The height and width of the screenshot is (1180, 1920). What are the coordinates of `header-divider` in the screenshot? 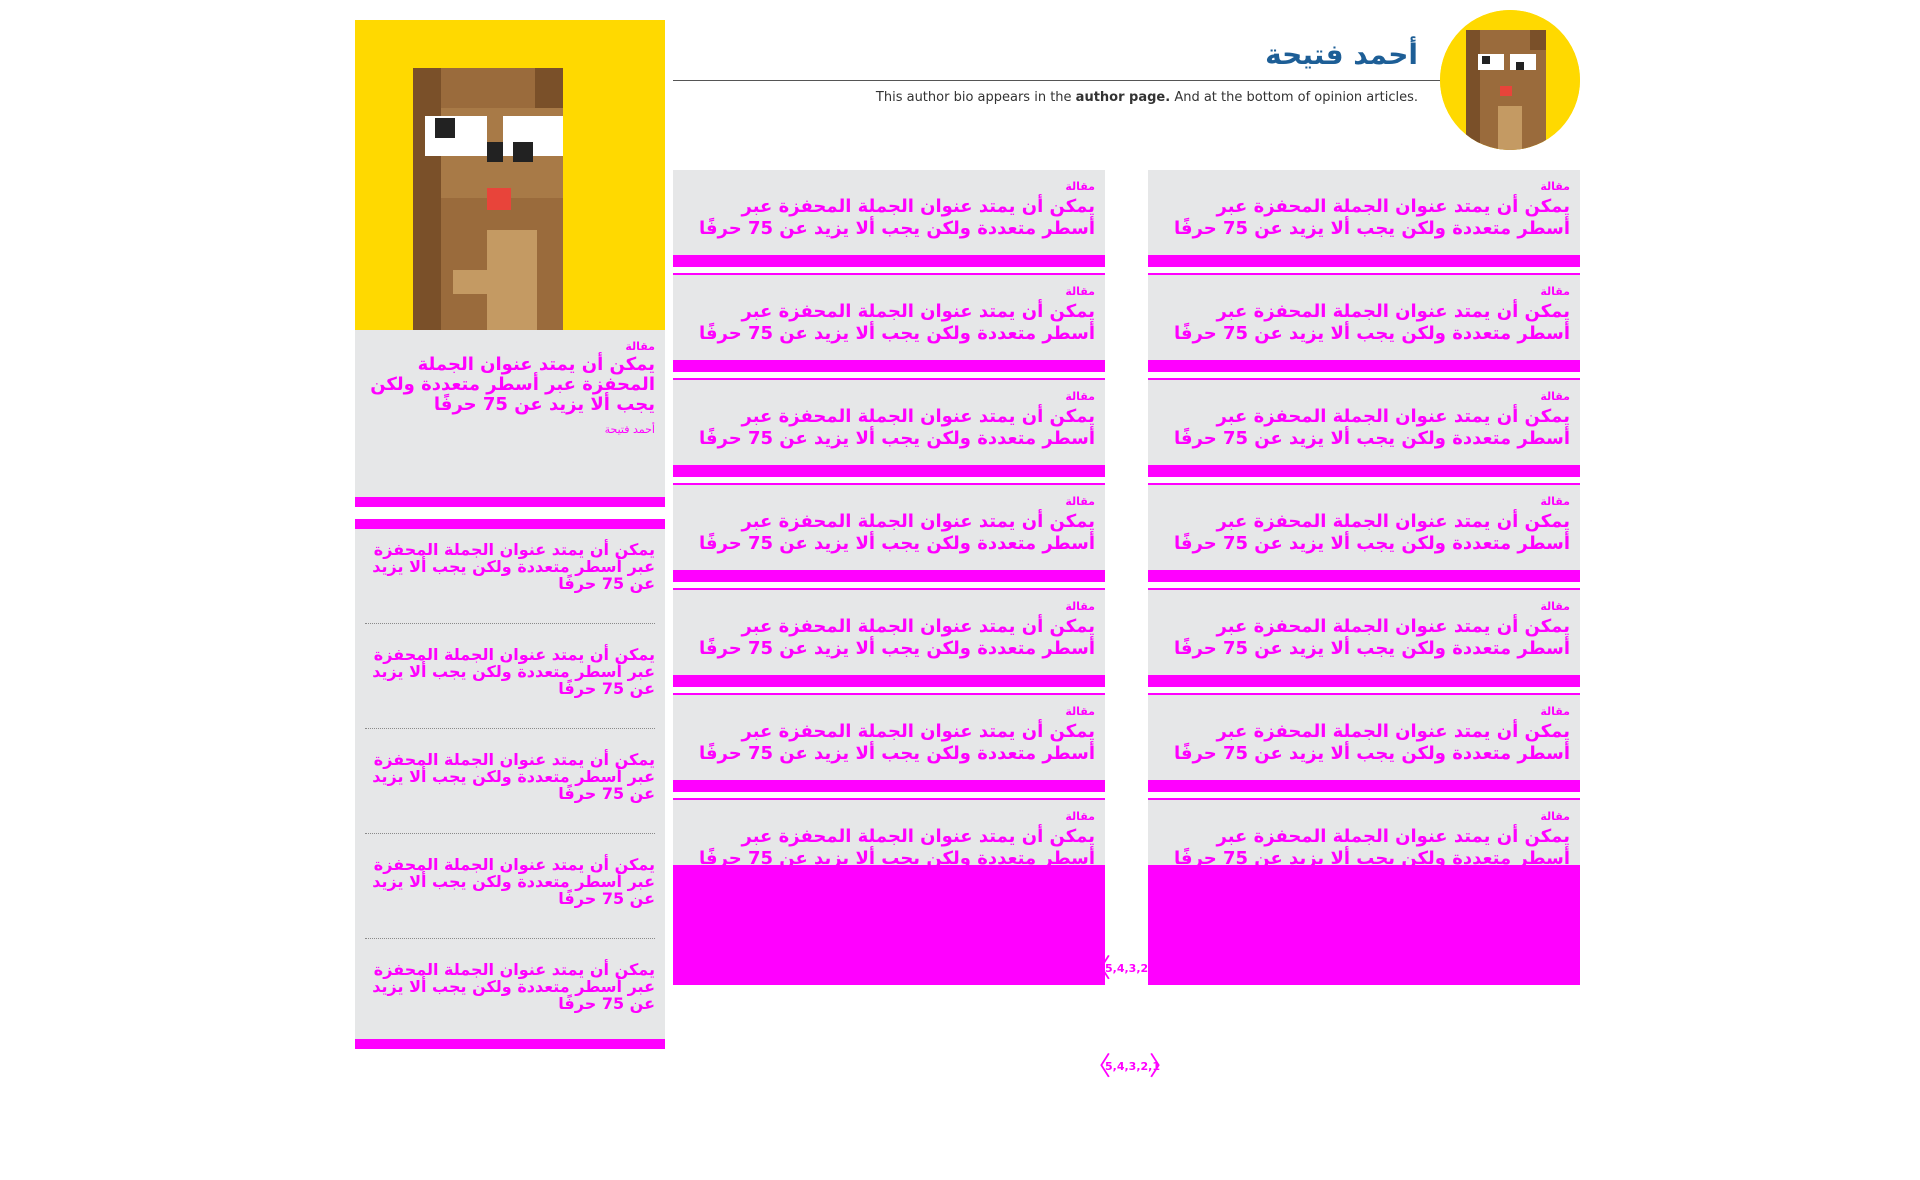 It's located at (1056, 80).